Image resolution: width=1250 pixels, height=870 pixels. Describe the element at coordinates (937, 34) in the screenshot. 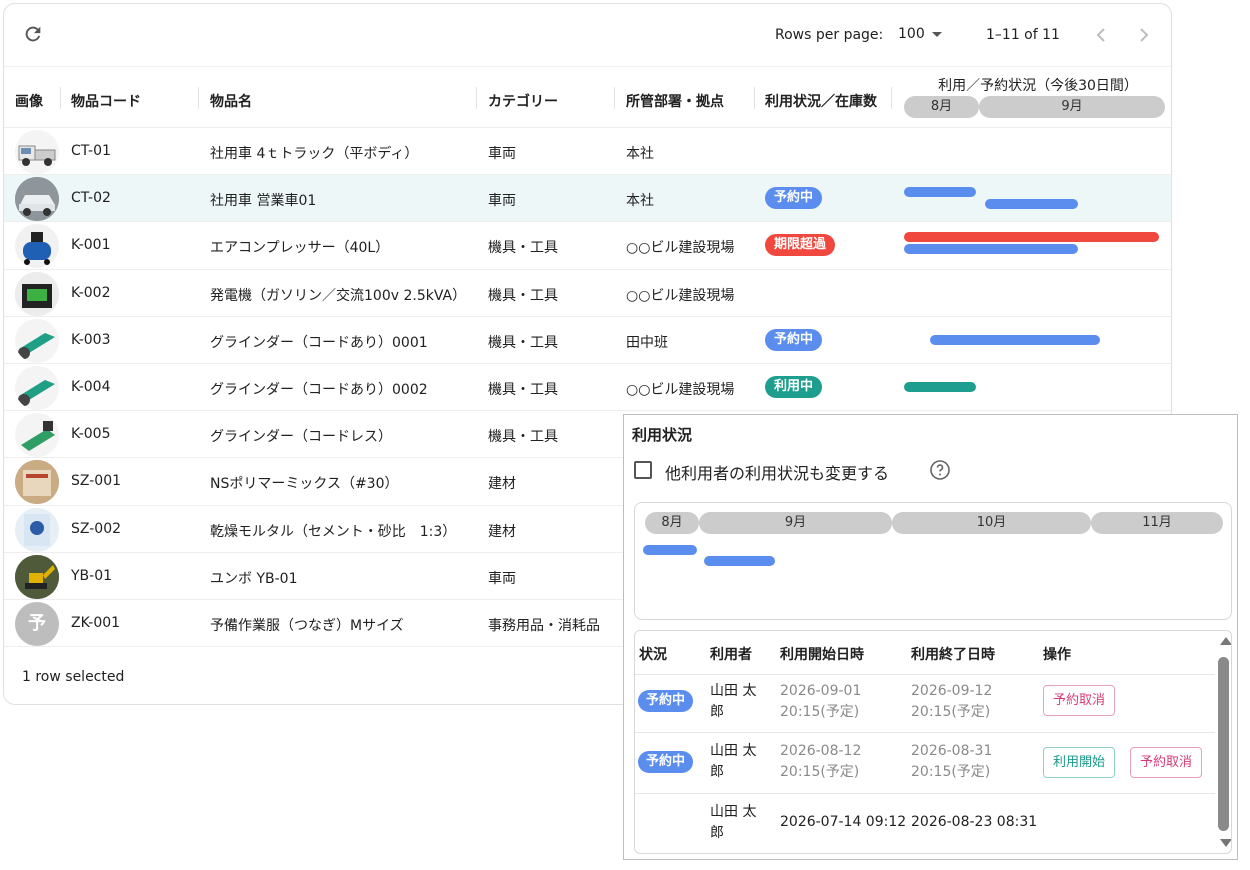

I see `caret-down-icon` at that location.